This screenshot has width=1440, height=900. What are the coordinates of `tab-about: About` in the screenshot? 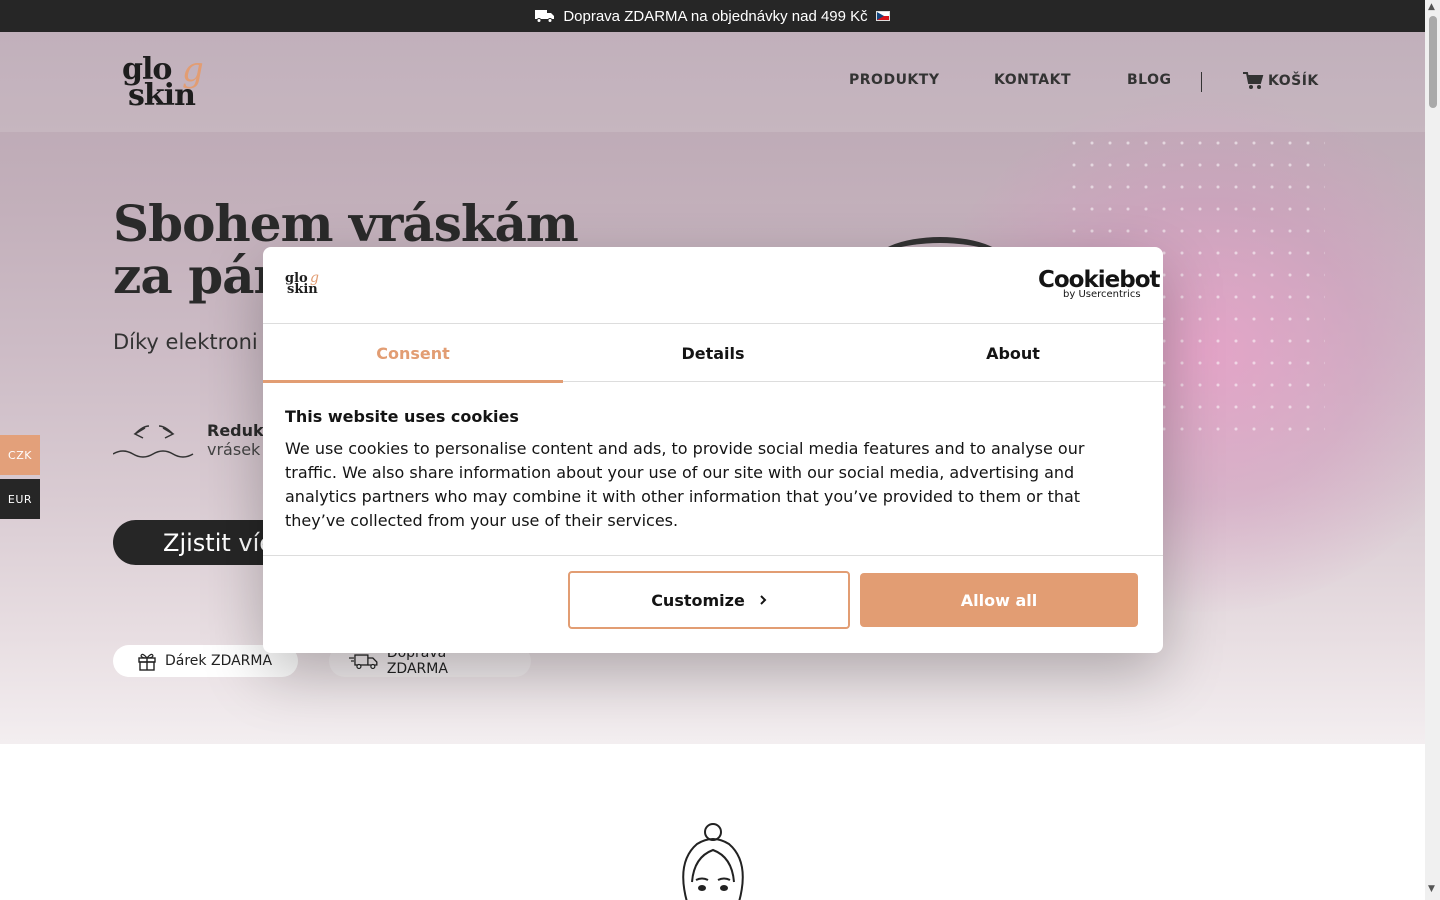 It's located at (1013, 353).